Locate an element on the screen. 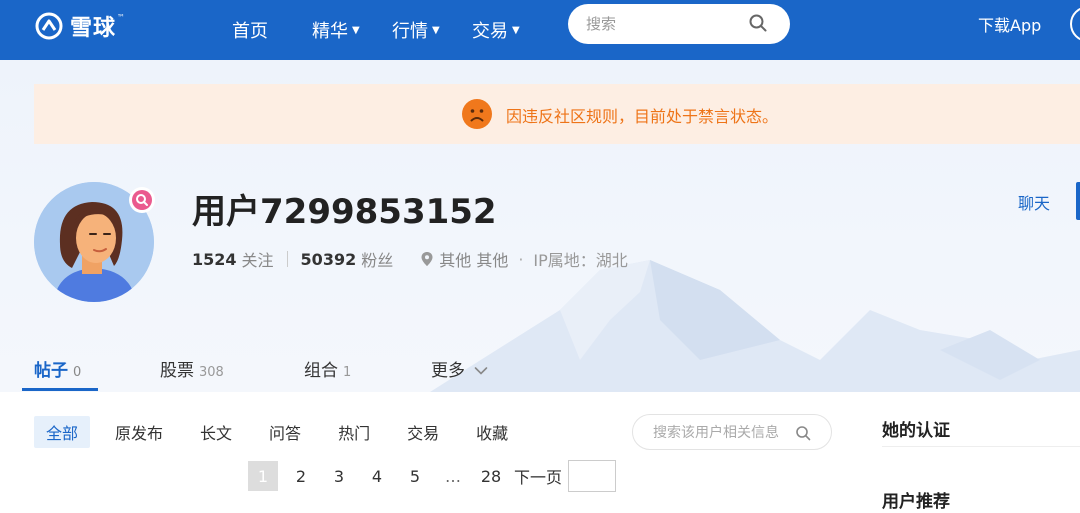 Image resolution: width=1080 pixels, height=513 pixels. pagination: 1 2 3 4 5 … 28 下一页 is located at coordinates (432, 476).